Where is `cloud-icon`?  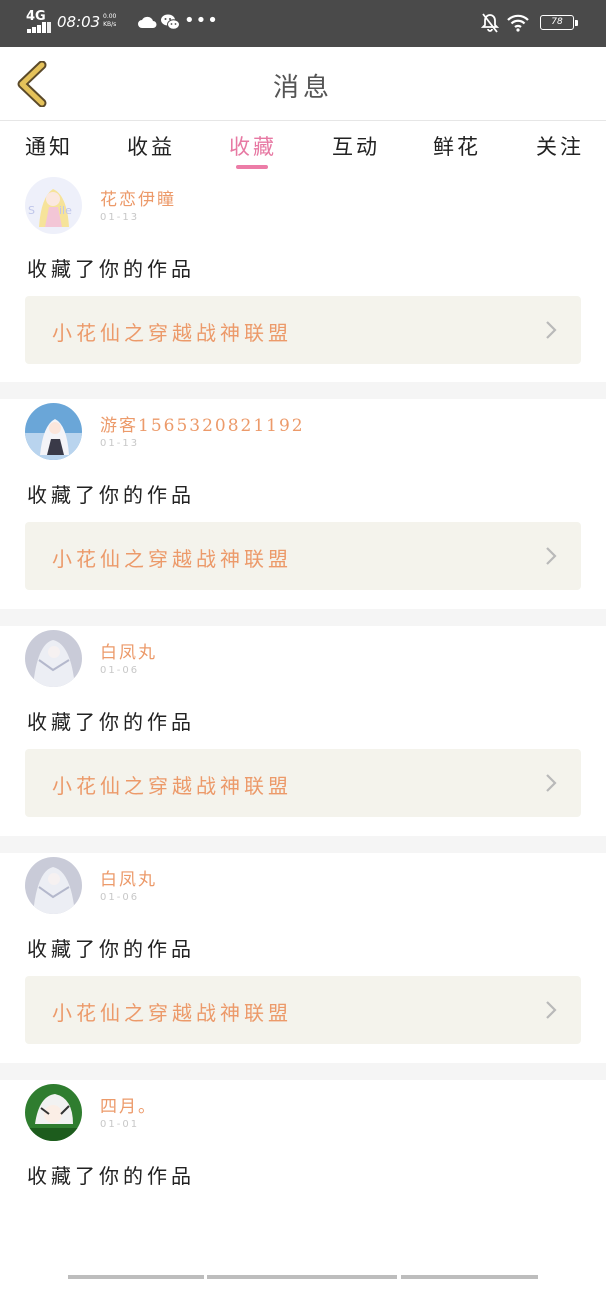
cloud-icon is located at coordinates (147, 22).